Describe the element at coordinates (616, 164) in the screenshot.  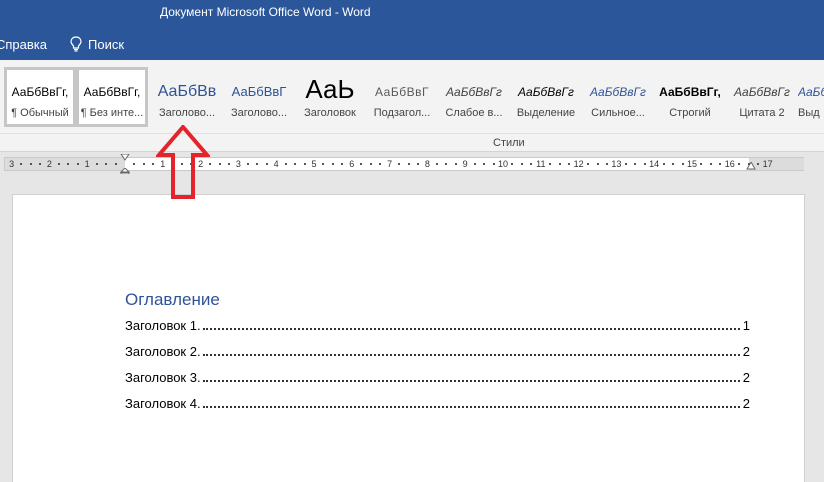
I see `ruler-number: 13` at that location.